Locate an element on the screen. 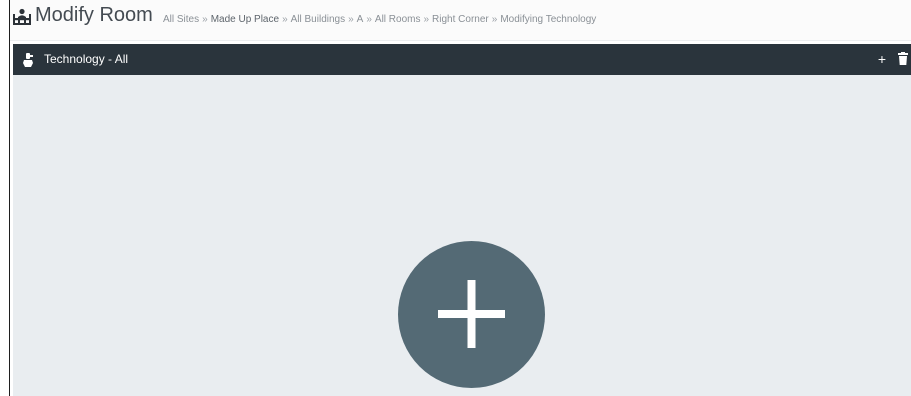 The width and height of the screenshot is (911, 396). breadcrumb-all-buildings: All Buildings is located at coordinates (318, 19).